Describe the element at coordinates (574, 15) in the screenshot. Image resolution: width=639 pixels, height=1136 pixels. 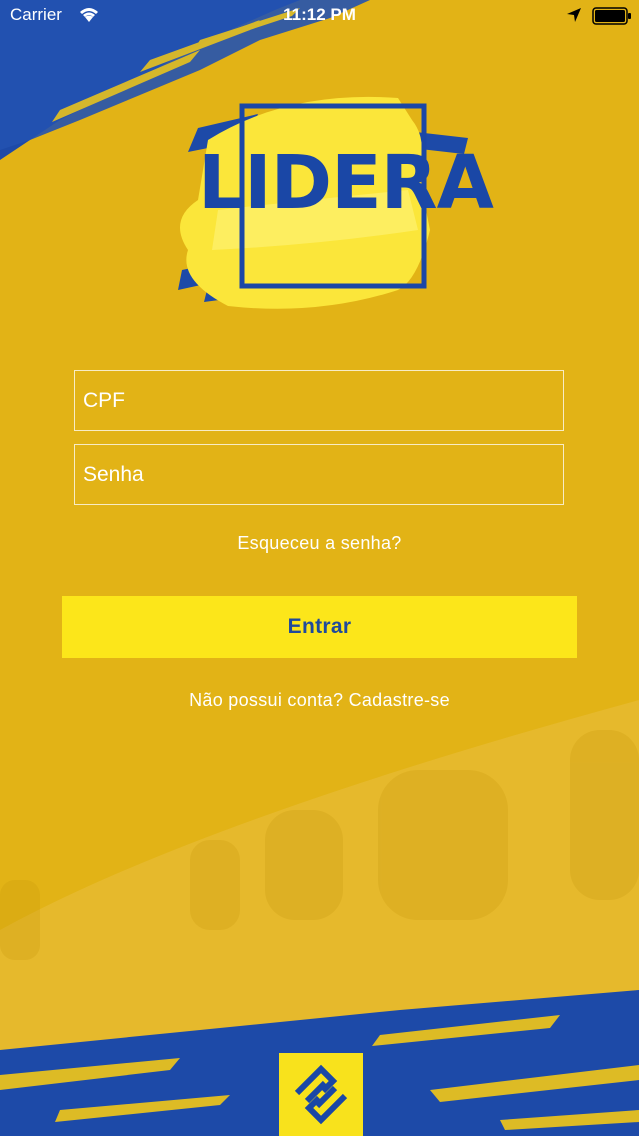
I see `location-arrow-icon` at that location.